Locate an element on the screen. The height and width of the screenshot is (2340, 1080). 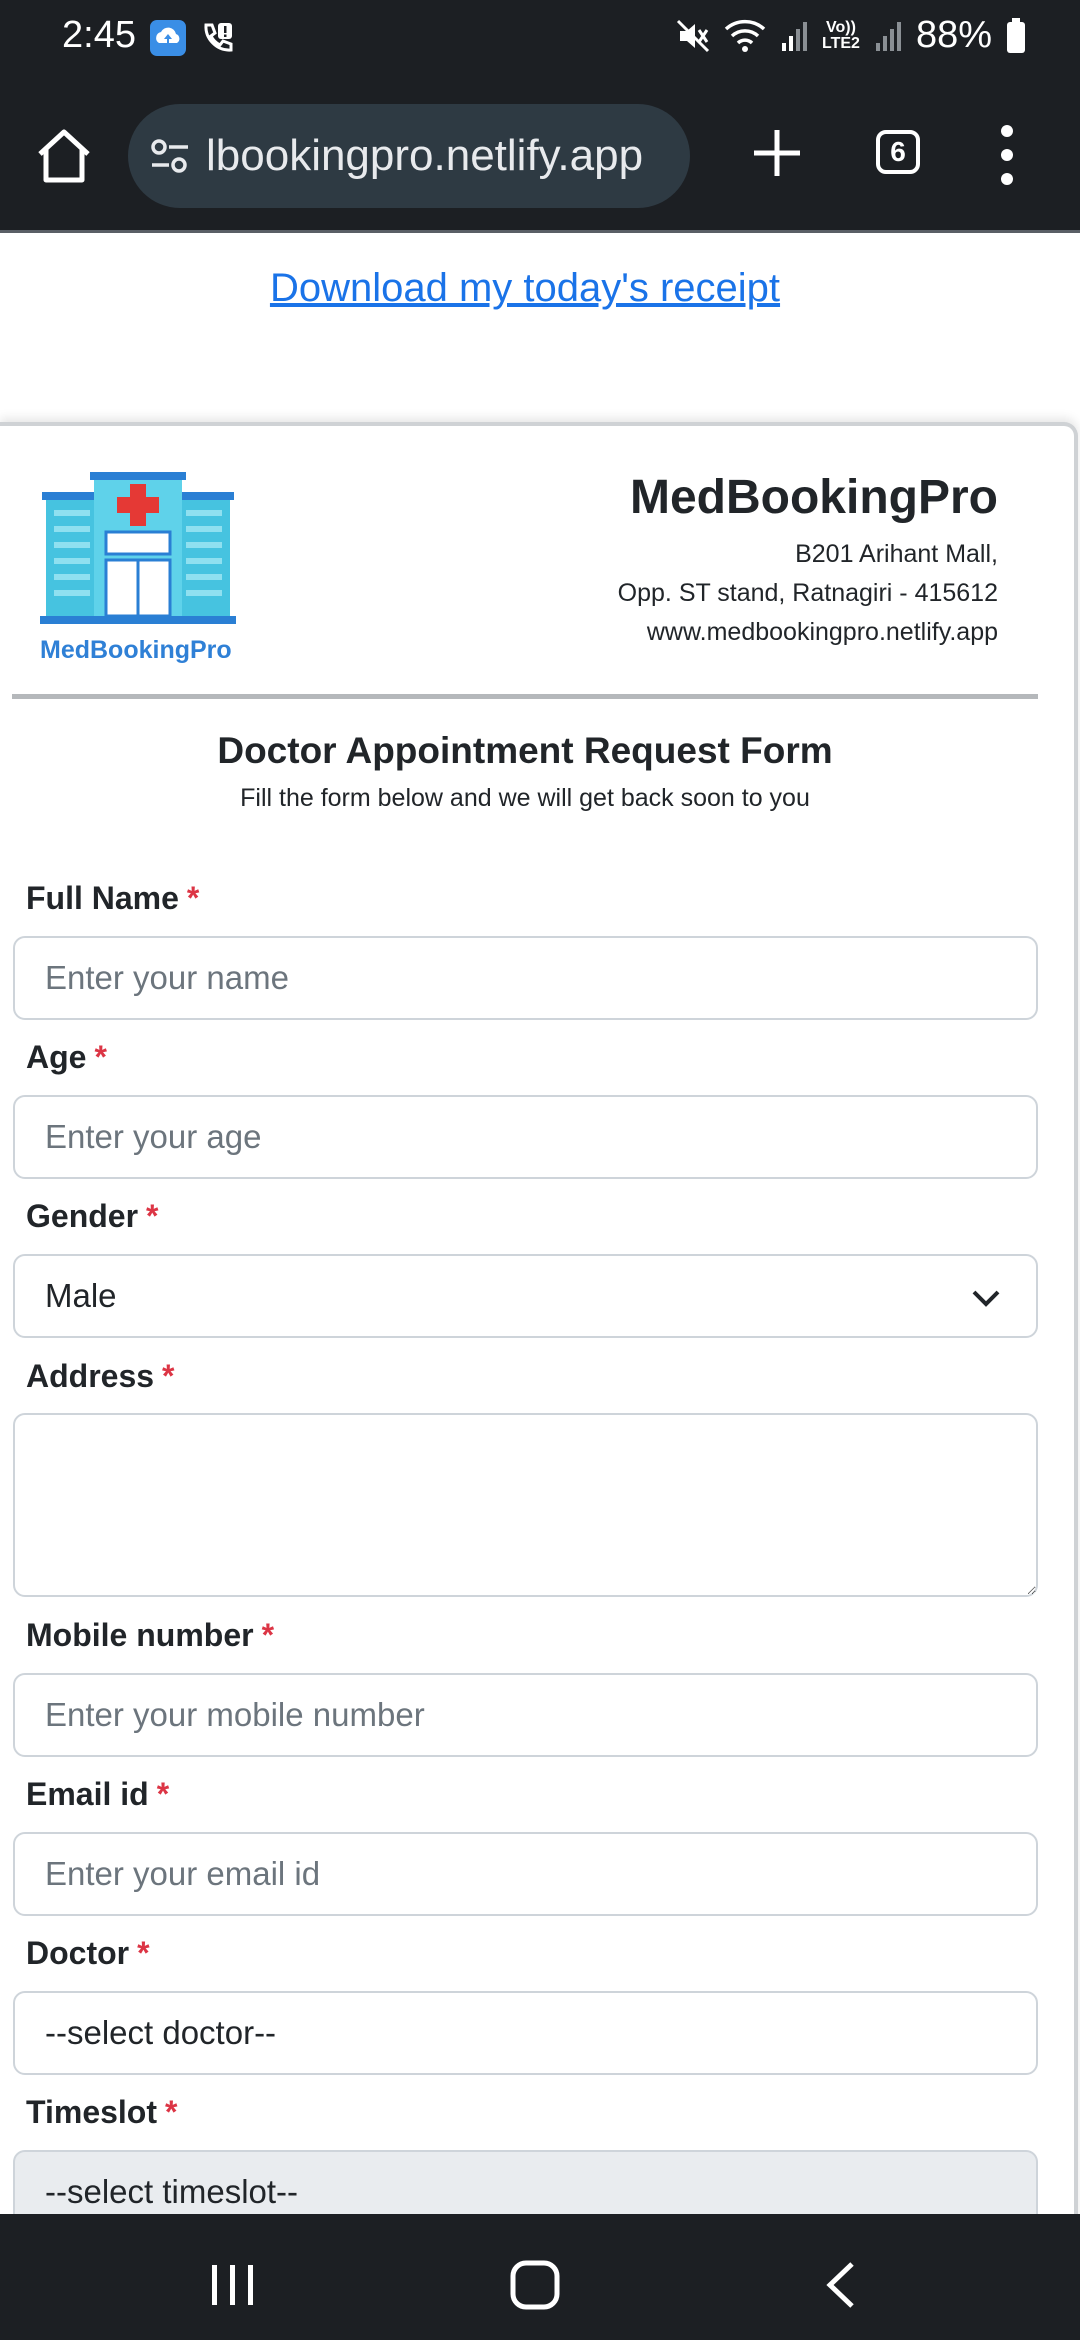
age-label: Age * is located at coordinates (66, 1057).